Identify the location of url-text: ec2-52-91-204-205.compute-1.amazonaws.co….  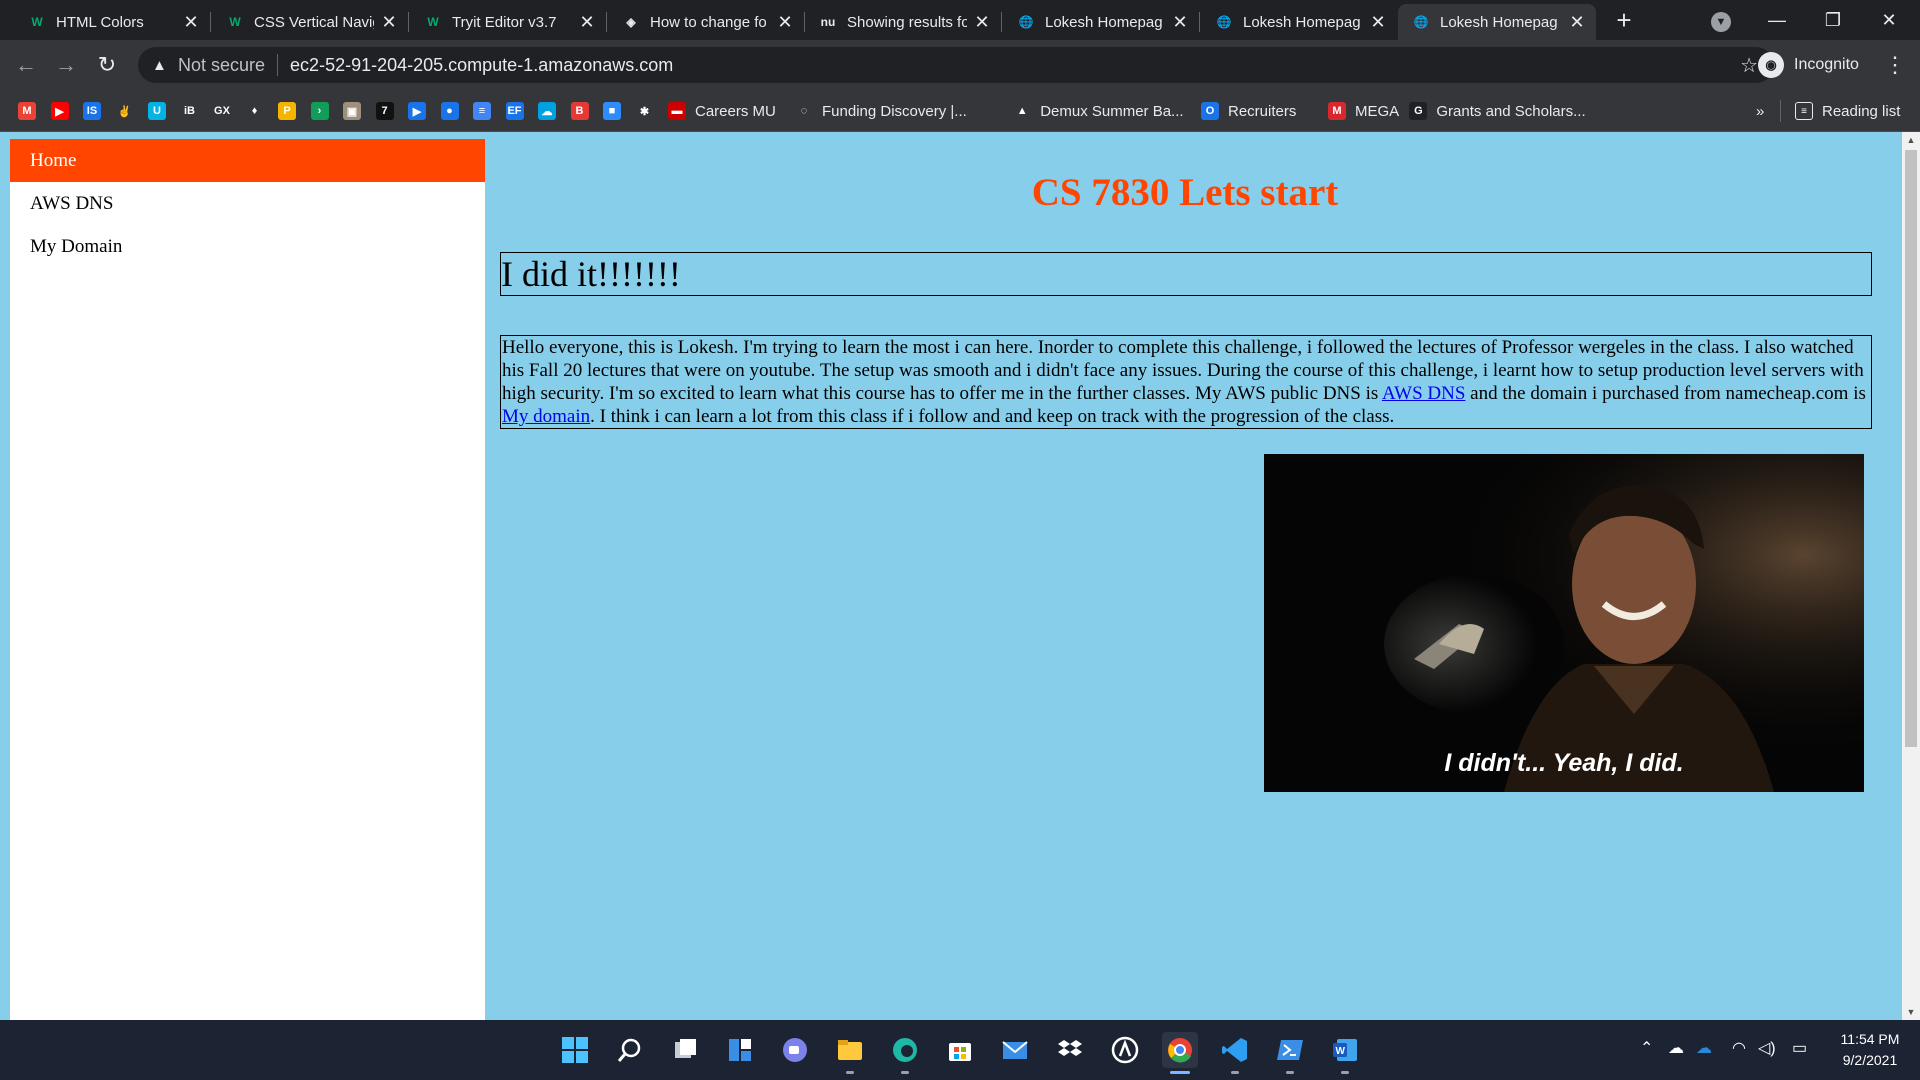
(481, 65).